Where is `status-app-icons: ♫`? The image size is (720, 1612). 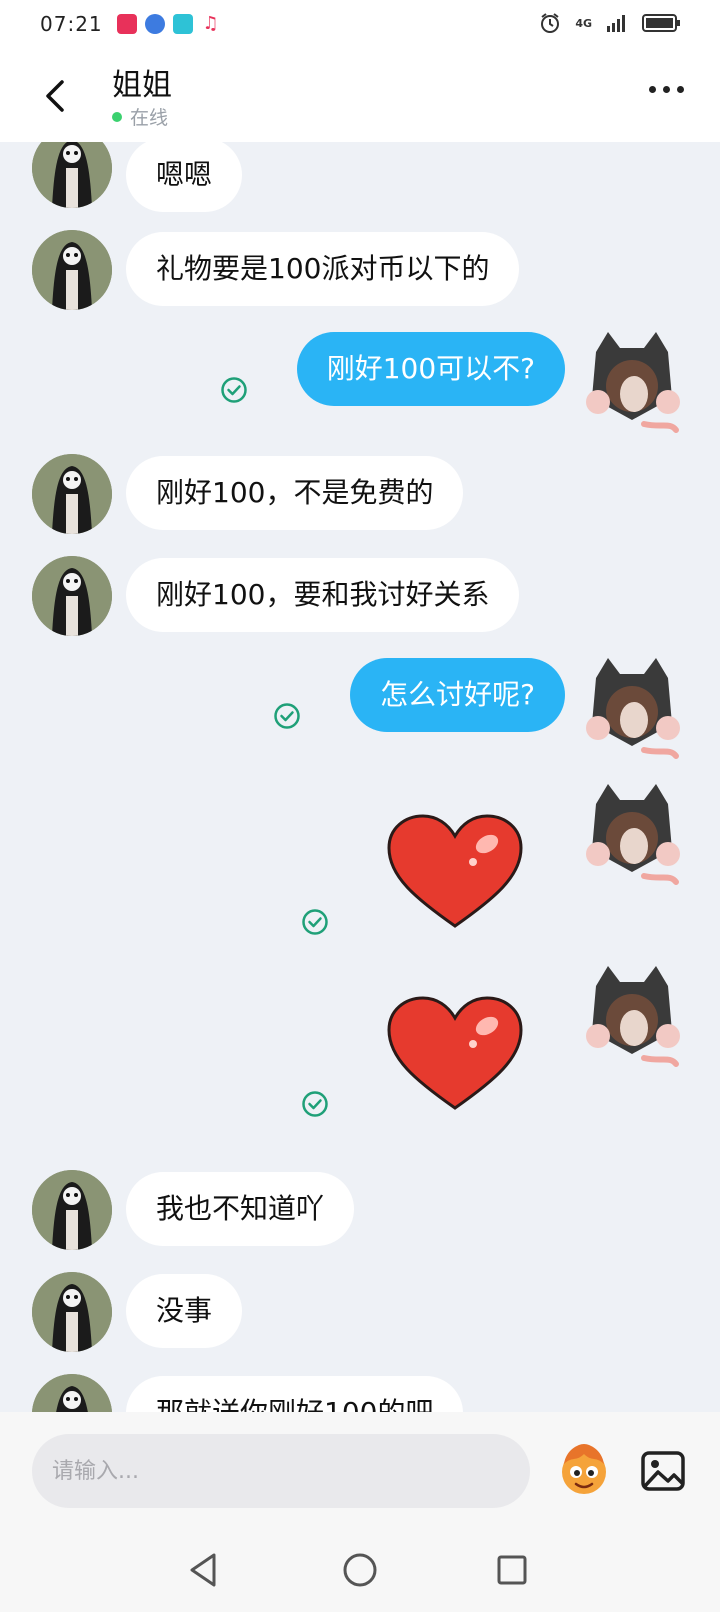 status-app-icons: ♫ is located at coordinates (168, 23).